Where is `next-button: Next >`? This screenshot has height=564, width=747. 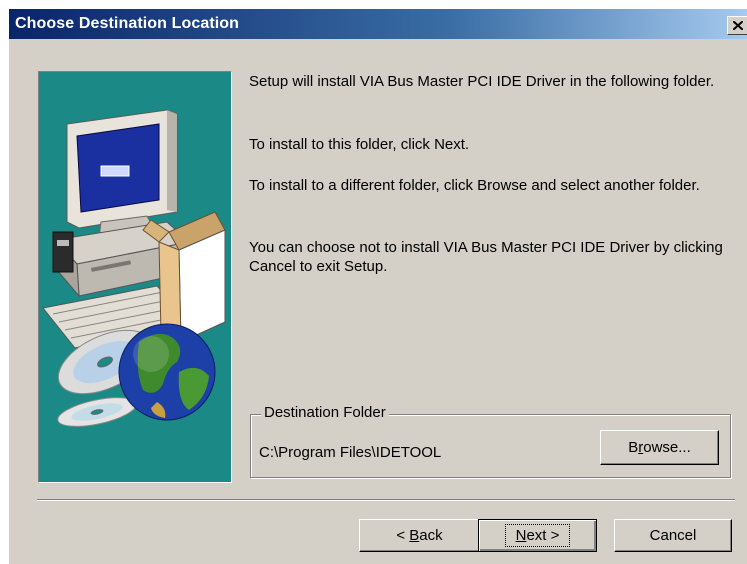
next-button: Next > is located at coordinates (537, 535).